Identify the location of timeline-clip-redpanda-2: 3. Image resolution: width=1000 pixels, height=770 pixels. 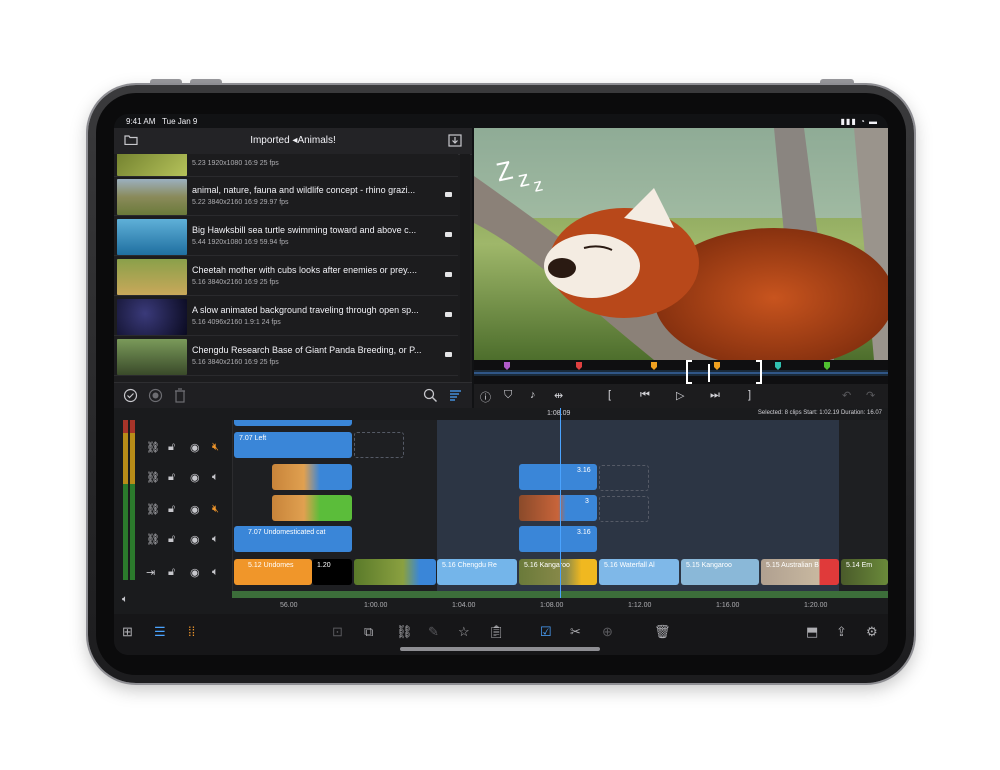
(558, 508).